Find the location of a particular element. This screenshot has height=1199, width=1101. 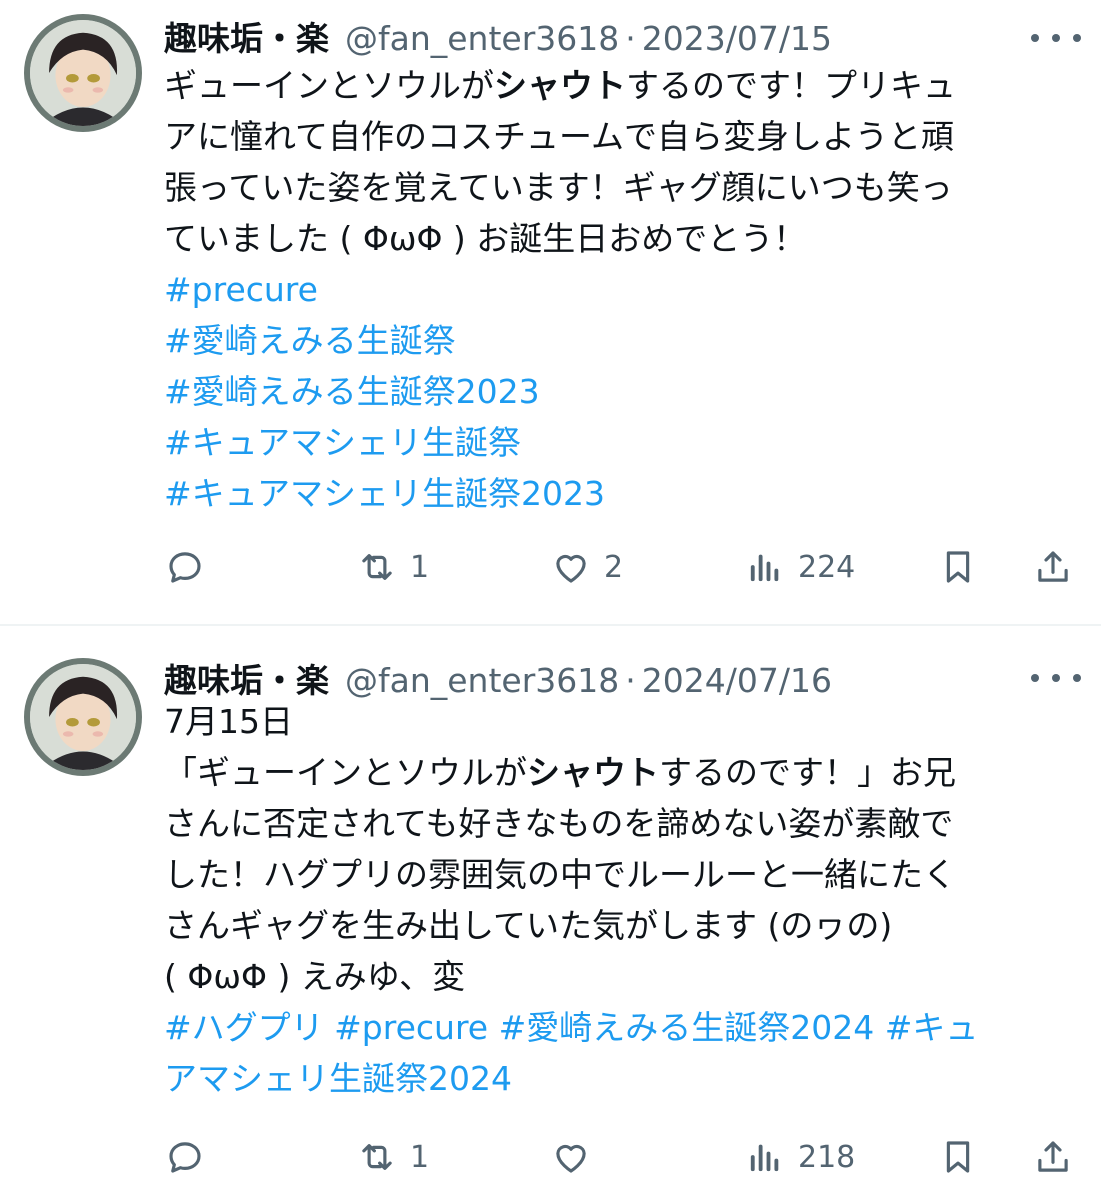

hashtag-link: #precure is located at coordinates (619, 289).